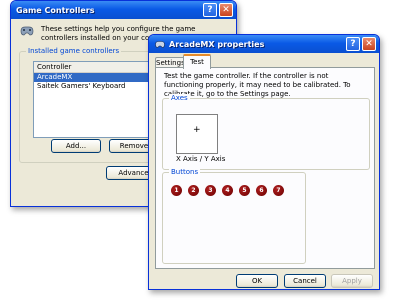 The height and width of the screenshot is (300, 400). What do you see at coordinates (210, 190) in the screenshot?
I see `button-indicator: 3` at bounding box center [210, 190].